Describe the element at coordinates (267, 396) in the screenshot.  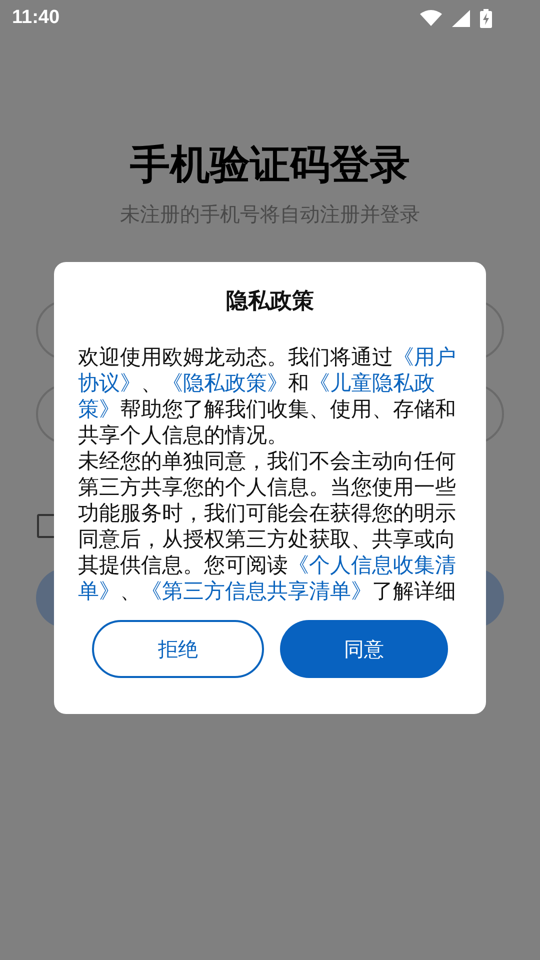
I see `policy-paragraph: 欢迎使用欧姆龙动态。我们将通过《用户协议》、《隐私政策》和《儿童隐私政策》帮助您了解我们收集、使用、存储和共享个人信息的情况。` at that location.